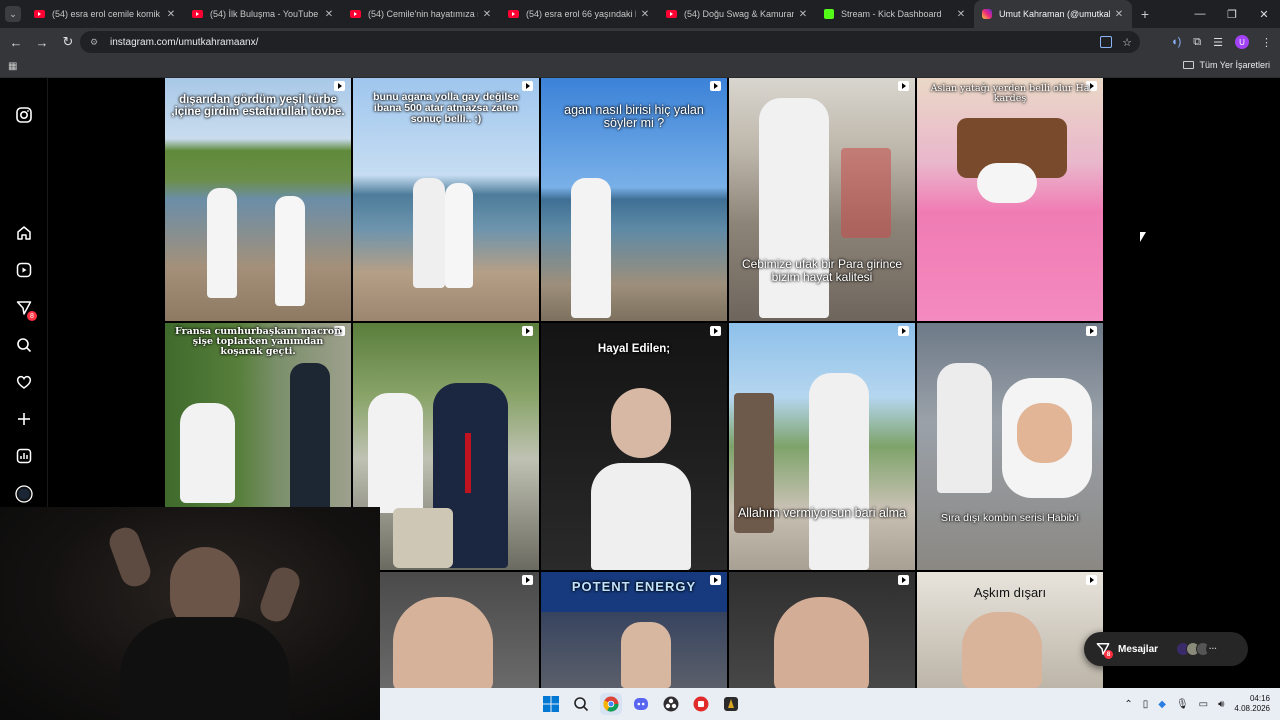  What do you see at coordinates (1010, 630) in the screenshot?
I see `reel-thumbnail: Aşkım dışarı` at bounding box center [1010, 630].